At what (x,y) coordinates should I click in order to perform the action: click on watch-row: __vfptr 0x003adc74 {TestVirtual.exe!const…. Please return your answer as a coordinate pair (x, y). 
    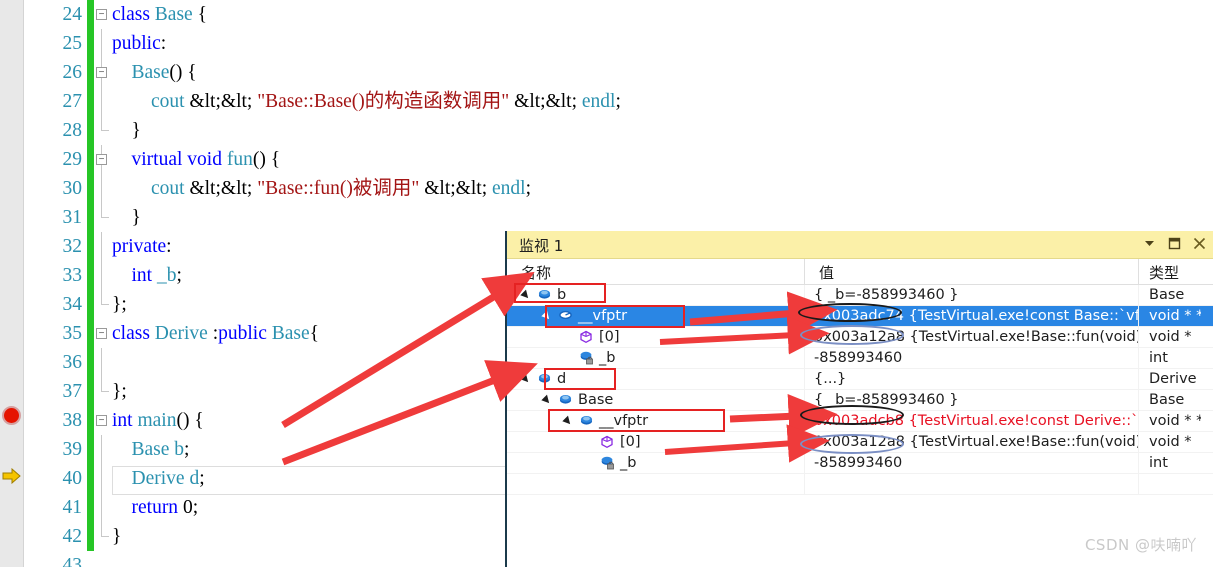
    Looking at the image, I should click on (860, 316).